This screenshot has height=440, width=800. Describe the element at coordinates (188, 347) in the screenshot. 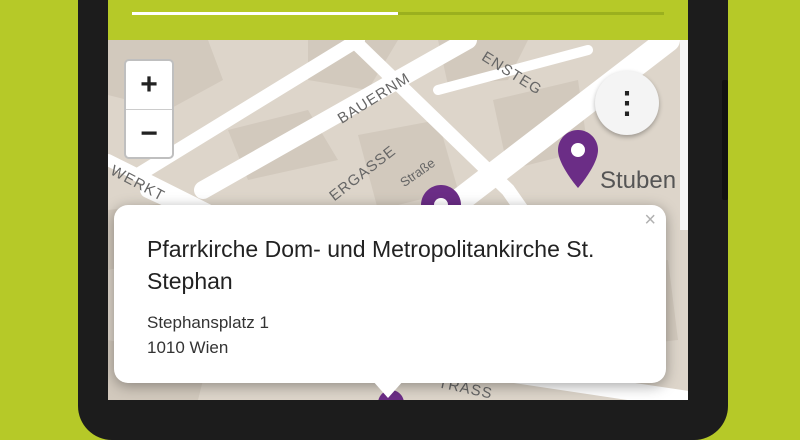

I see `address-city: 1010 Wien` at that location.